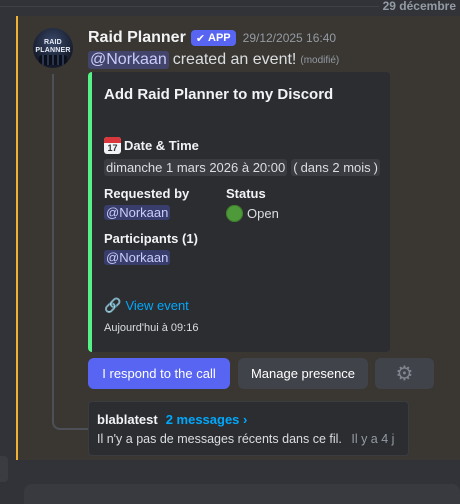 This screenshot has height=504, width=460. Describe the element at coordinates (246, 193) in the screenshot. I see `status-label: Status` at that location.